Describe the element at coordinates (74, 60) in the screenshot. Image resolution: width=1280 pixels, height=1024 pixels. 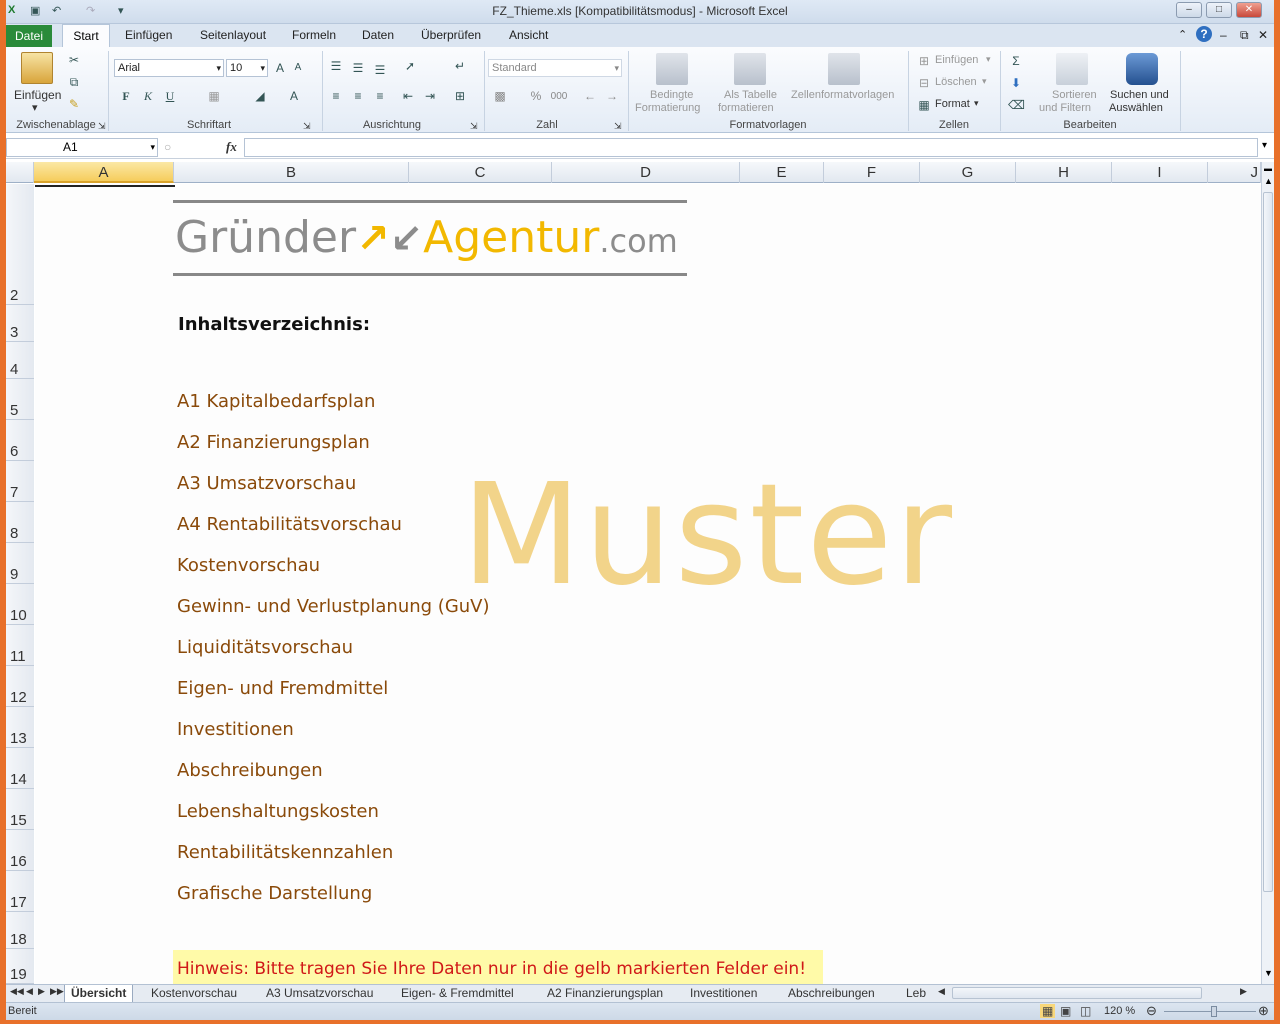
I see `cut-icon: ✂` at that location.